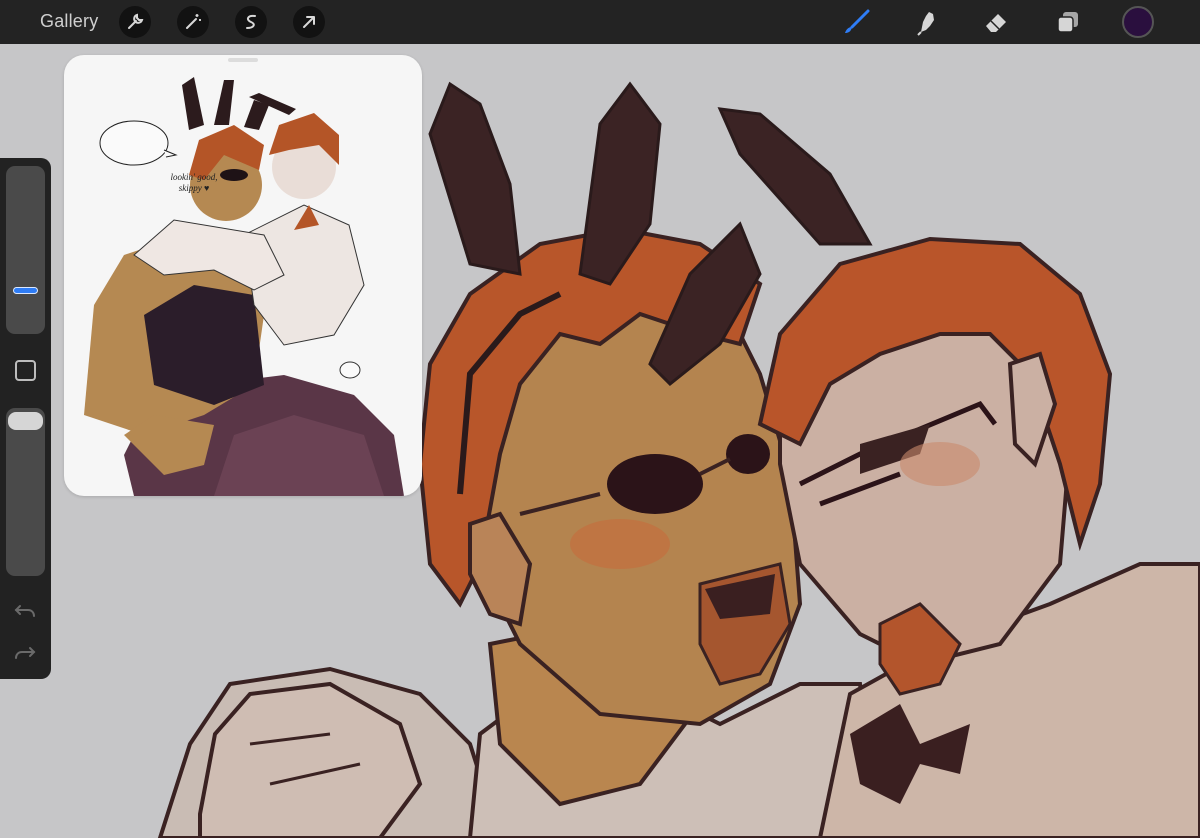  What do you see at coordinates (1138, 22) in the screenshot?
I see `color-picker-button` at bounding box center [1138, 22].